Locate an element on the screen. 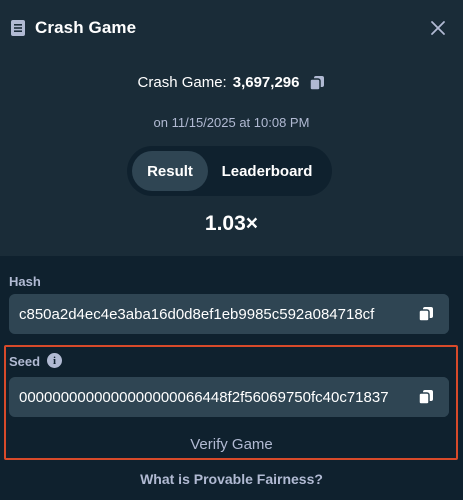  game-date: on 11/15/2025 at 10:08 PM is located at coordinates (231, 122).